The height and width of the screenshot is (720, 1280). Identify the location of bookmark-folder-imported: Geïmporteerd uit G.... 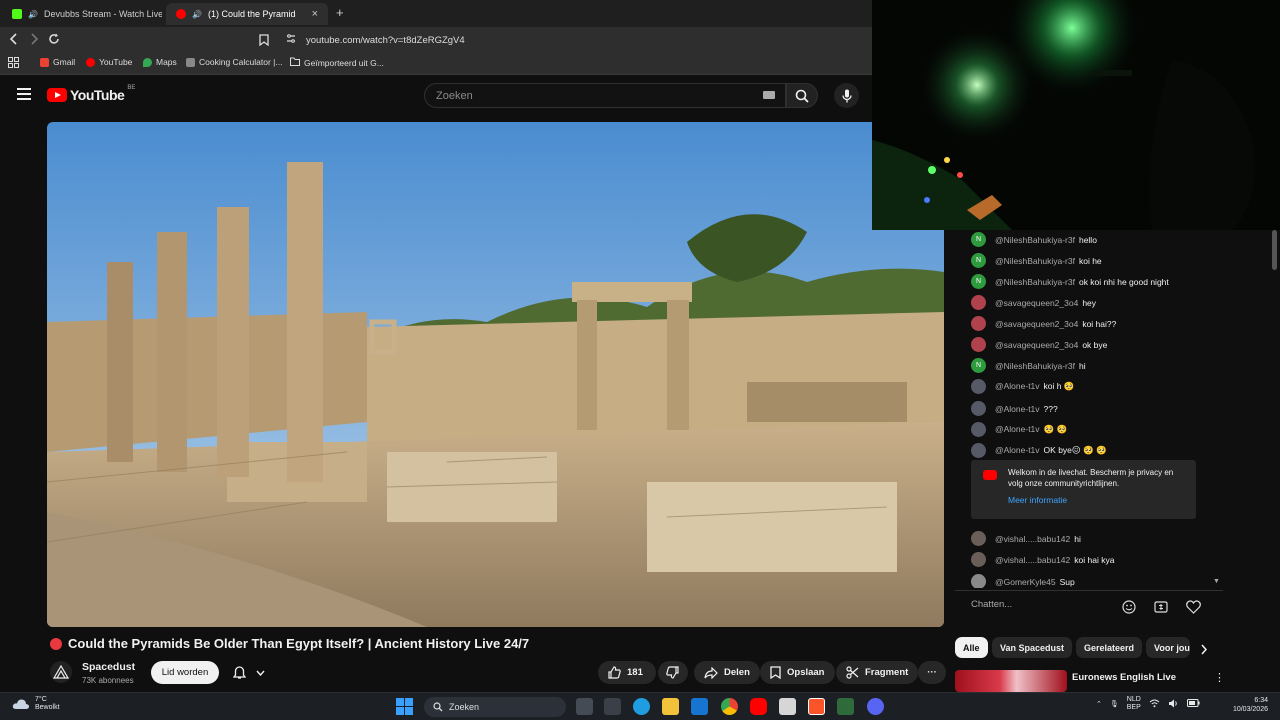
(337, 62).